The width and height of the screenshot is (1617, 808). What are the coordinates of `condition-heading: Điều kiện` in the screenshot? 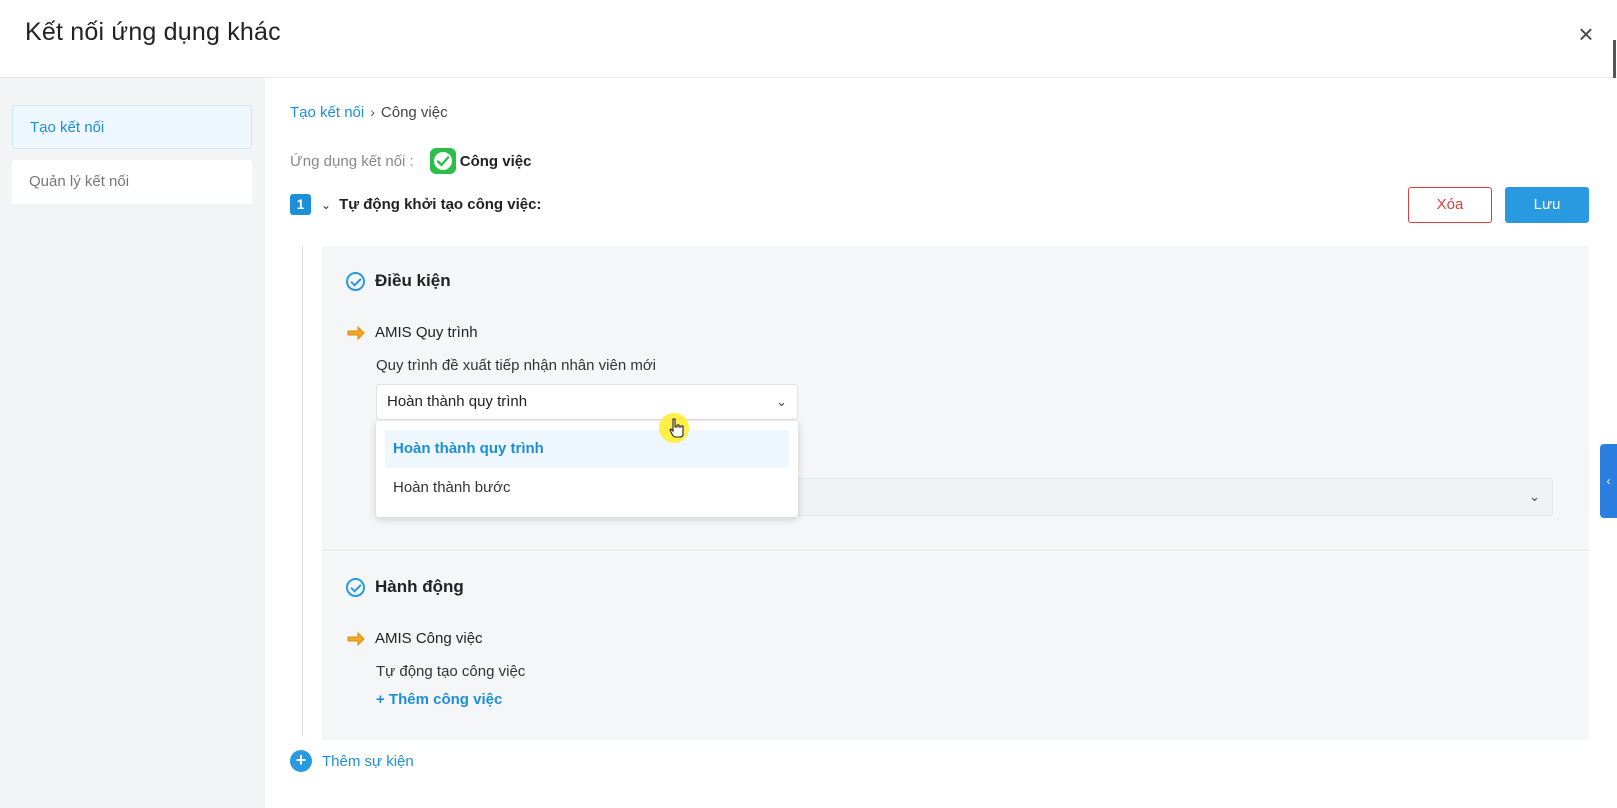 It's located at (398, 281).